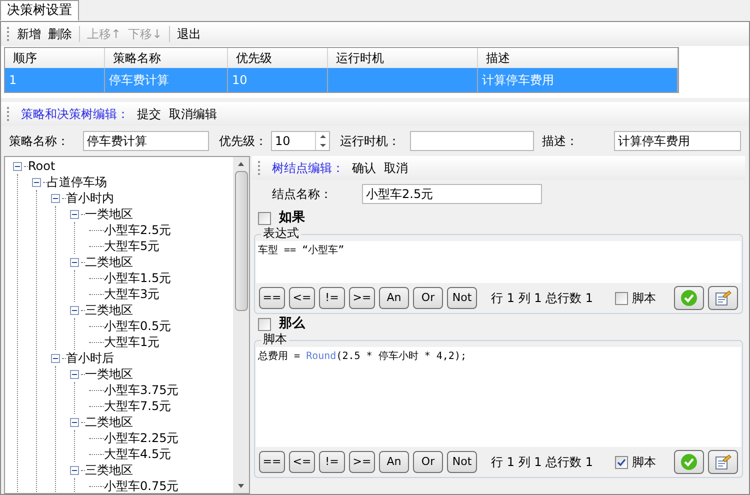 This screenshot has height=495, width=750. Describe the element at coordinates (75, 114) in the screenshot. I see `toolbar-title: 策略和决策树编辑：` at that location.